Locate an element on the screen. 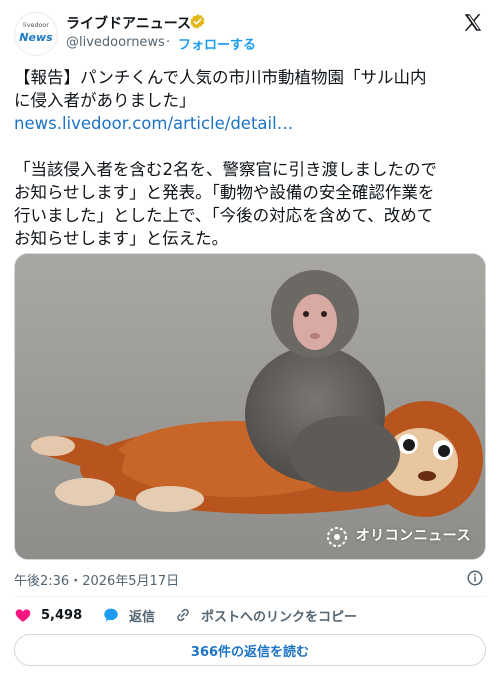 The height and width of the screenshot is (678, 500). post-text-line: 【報告】パンチくんで人気の市川市動植物園「サル山内 is located at coordinates (220, 77).